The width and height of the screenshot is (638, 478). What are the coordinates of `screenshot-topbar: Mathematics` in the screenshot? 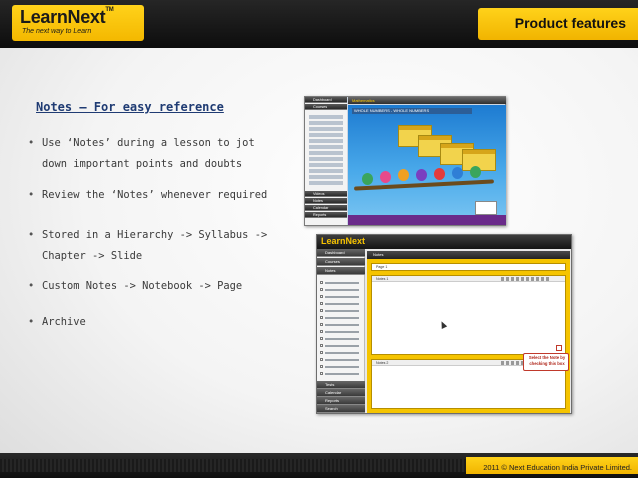 It's located at (427, 100).